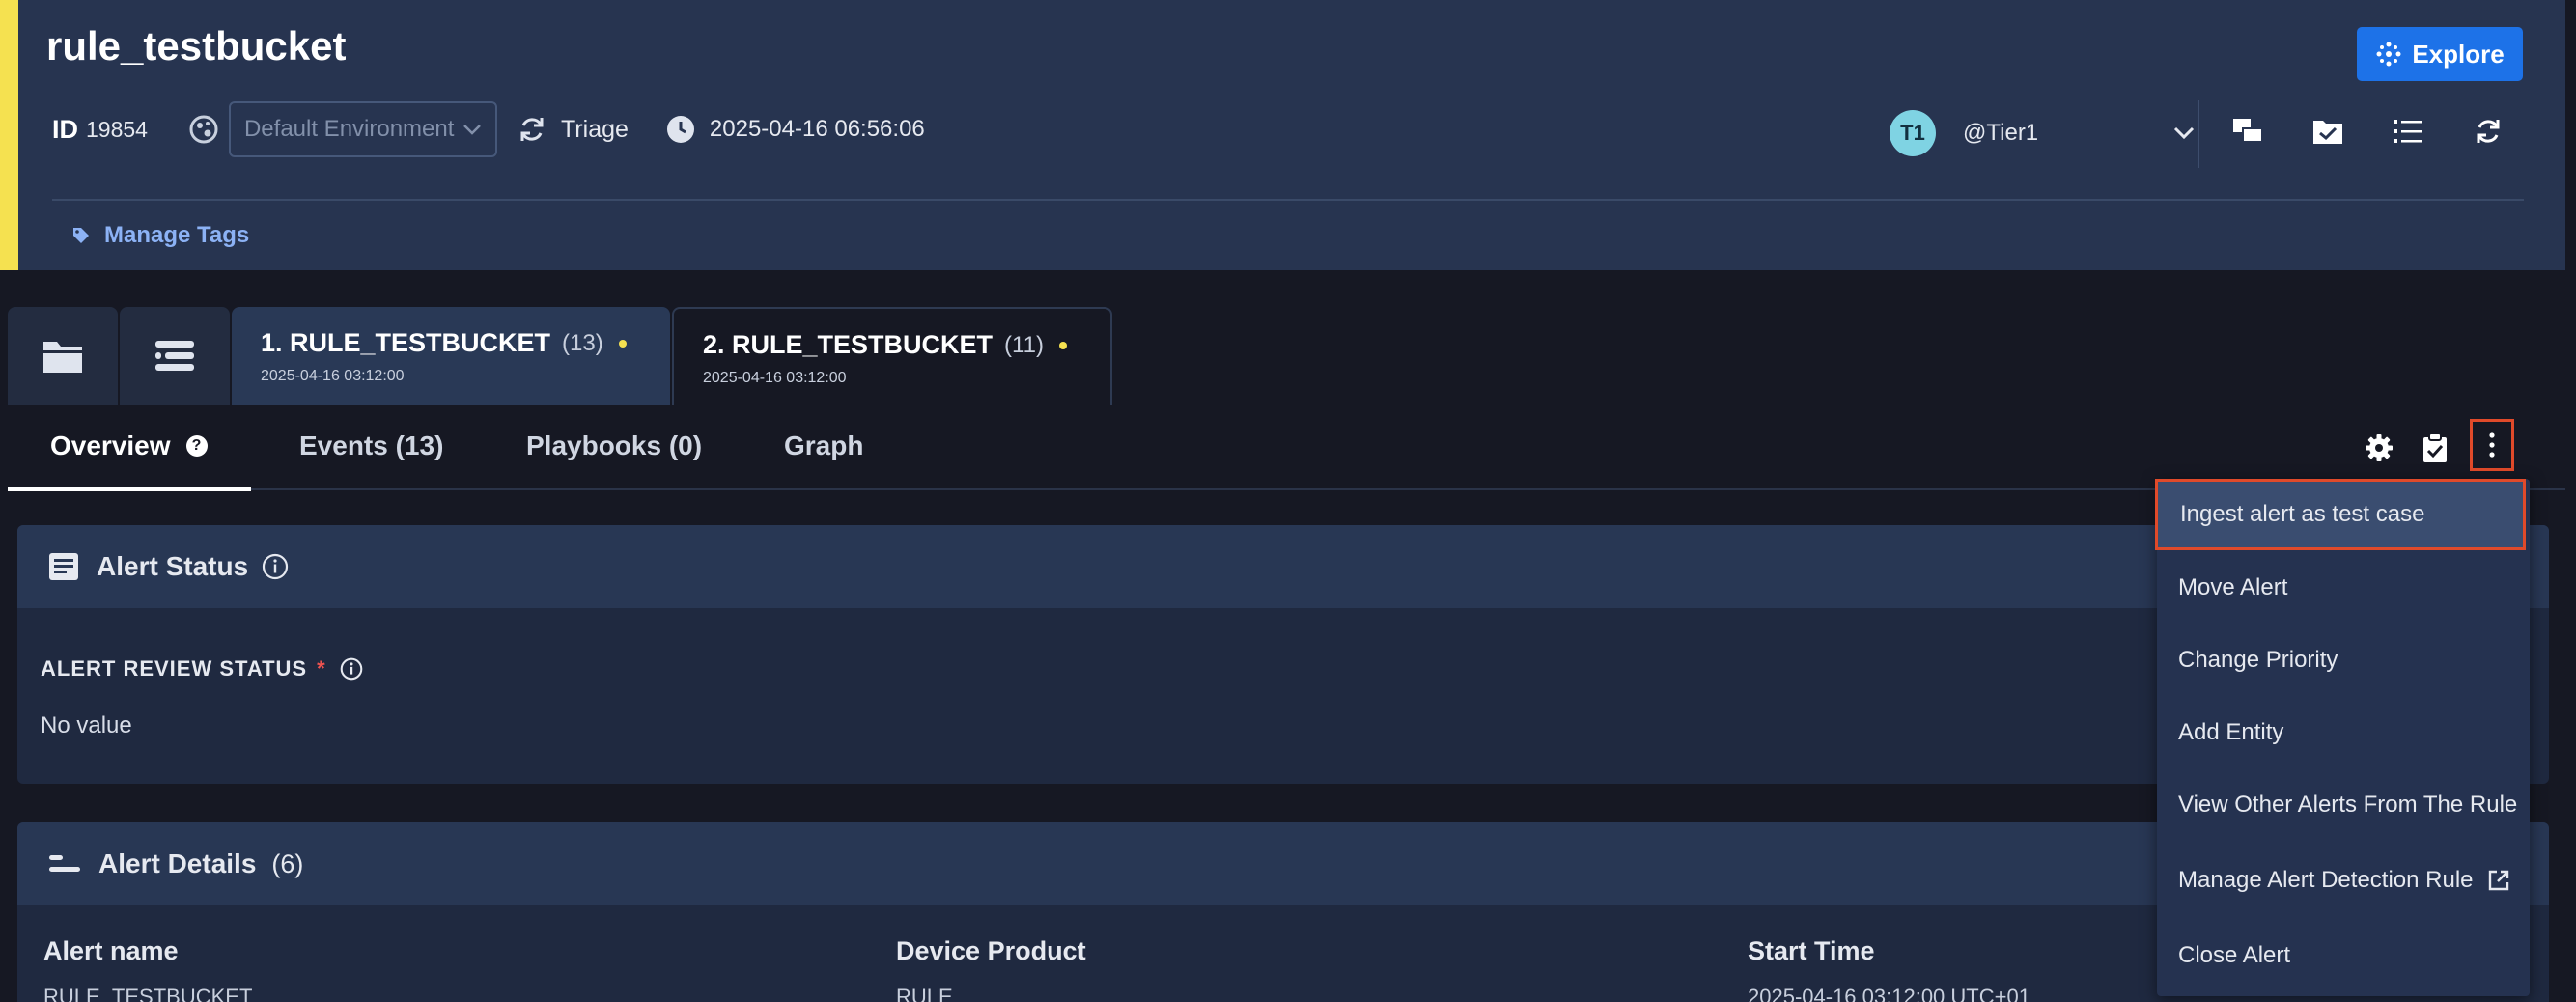 The height and width of the screenshot is (1002, 2576). What do you see at coordinates (925, 993) in the screenshot?
I see `detail-value-device-product: RULE` at bounding box center [925, 993].